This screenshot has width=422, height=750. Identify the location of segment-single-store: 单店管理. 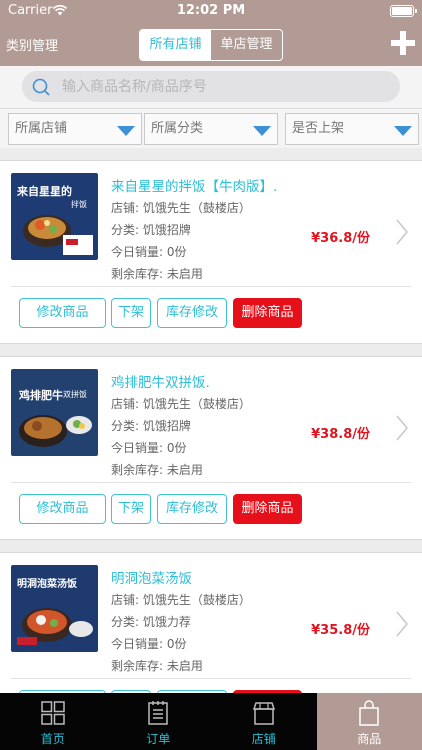
(246, 45).